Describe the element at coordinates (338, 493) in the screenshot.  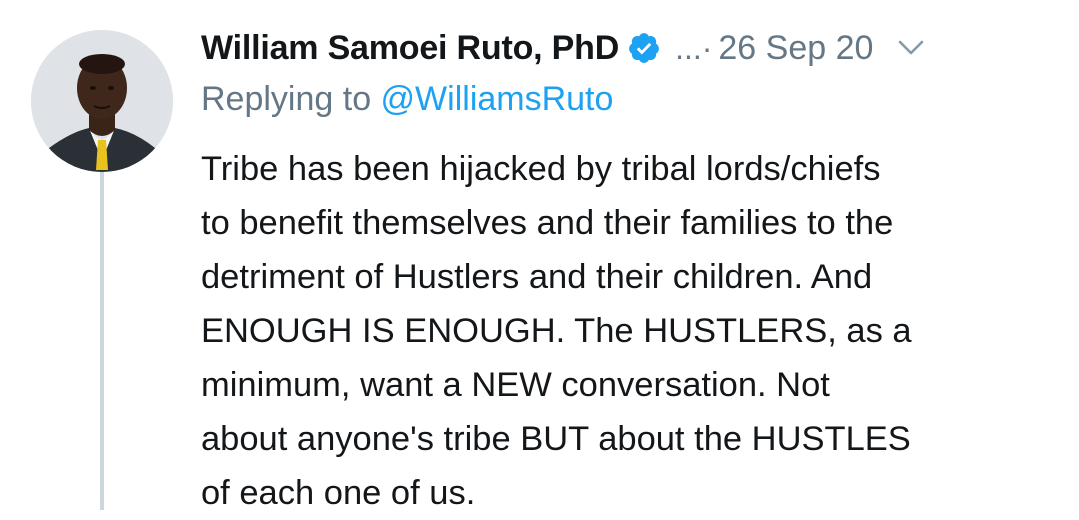
I see `tweet-text-line: of each one of us.` at that location.